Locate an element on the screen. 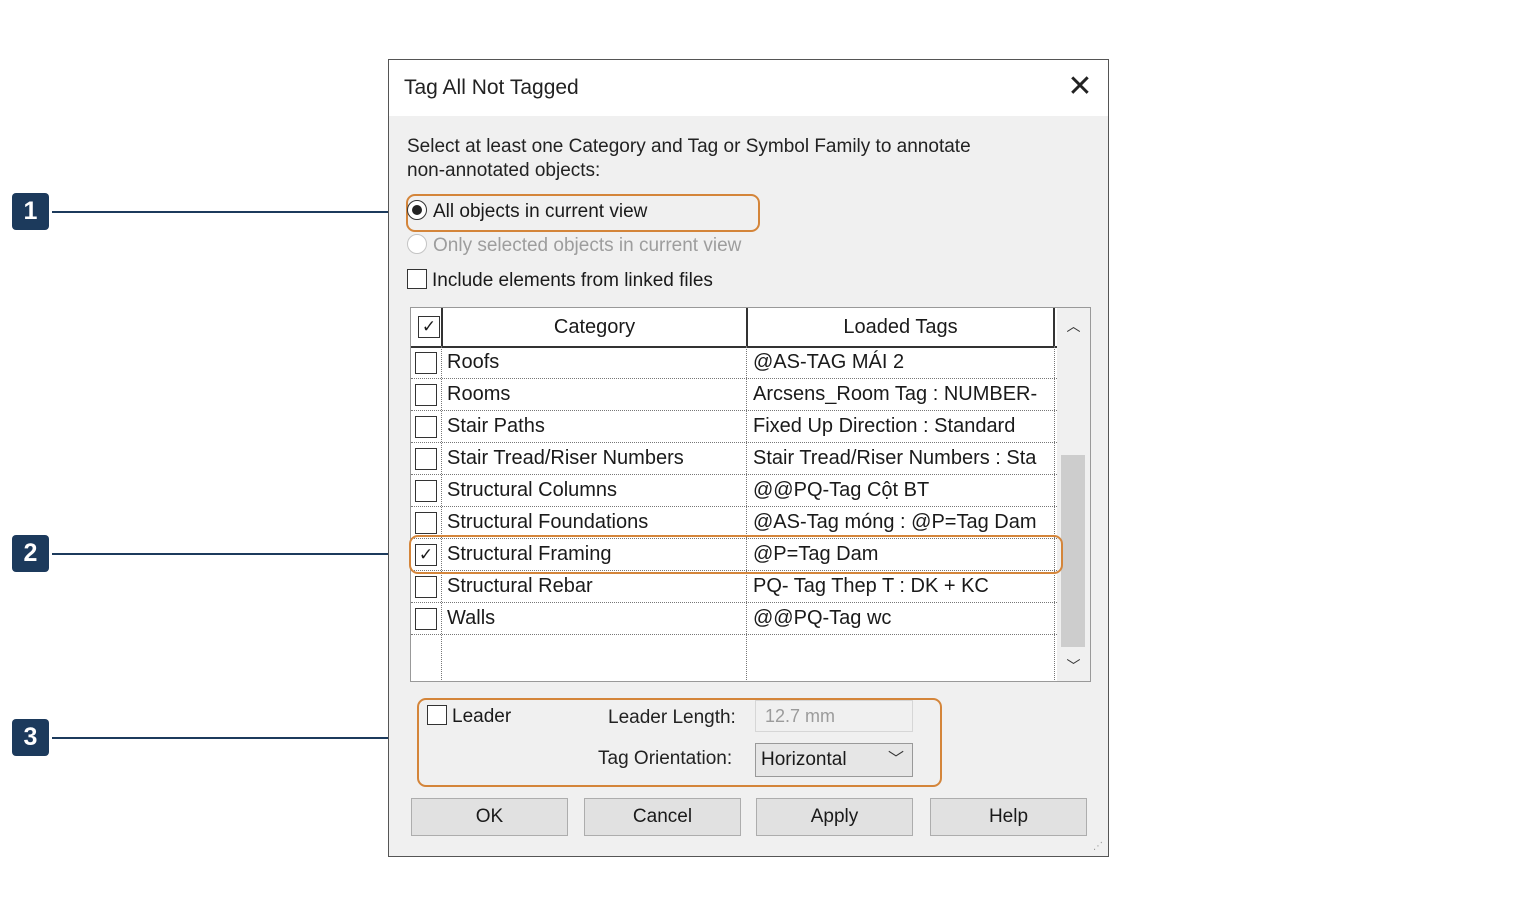 This screenshot has width=1520, height=916. radio-all-label: All objects in current view is located at coordinates (540, 211).